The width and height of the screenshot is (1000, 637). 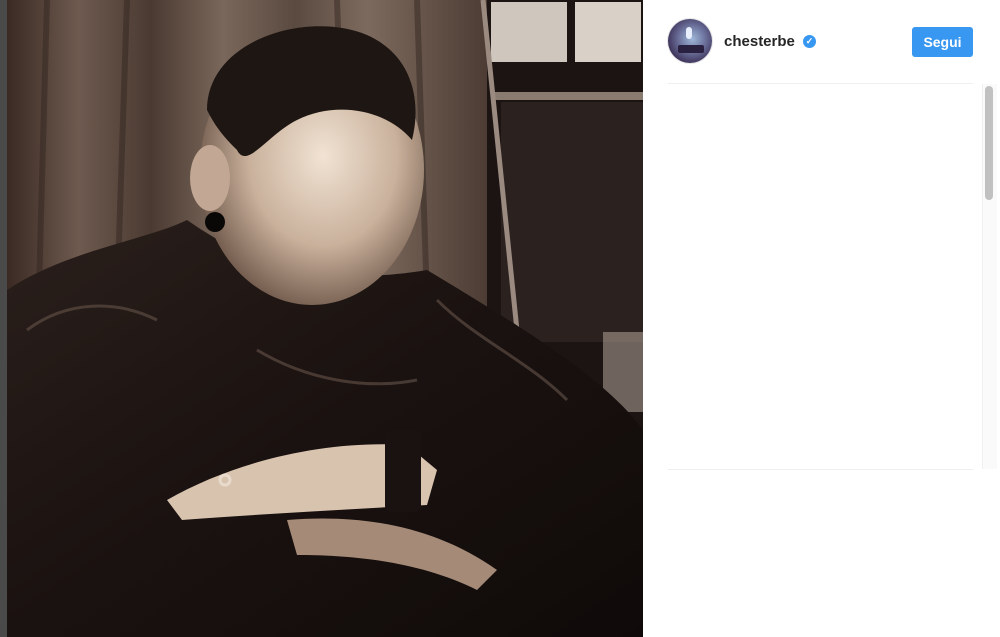 What do you see at coordinates (690, 41) in the screenshot?
I see `author-avatar` at bounding box center [690, 41].